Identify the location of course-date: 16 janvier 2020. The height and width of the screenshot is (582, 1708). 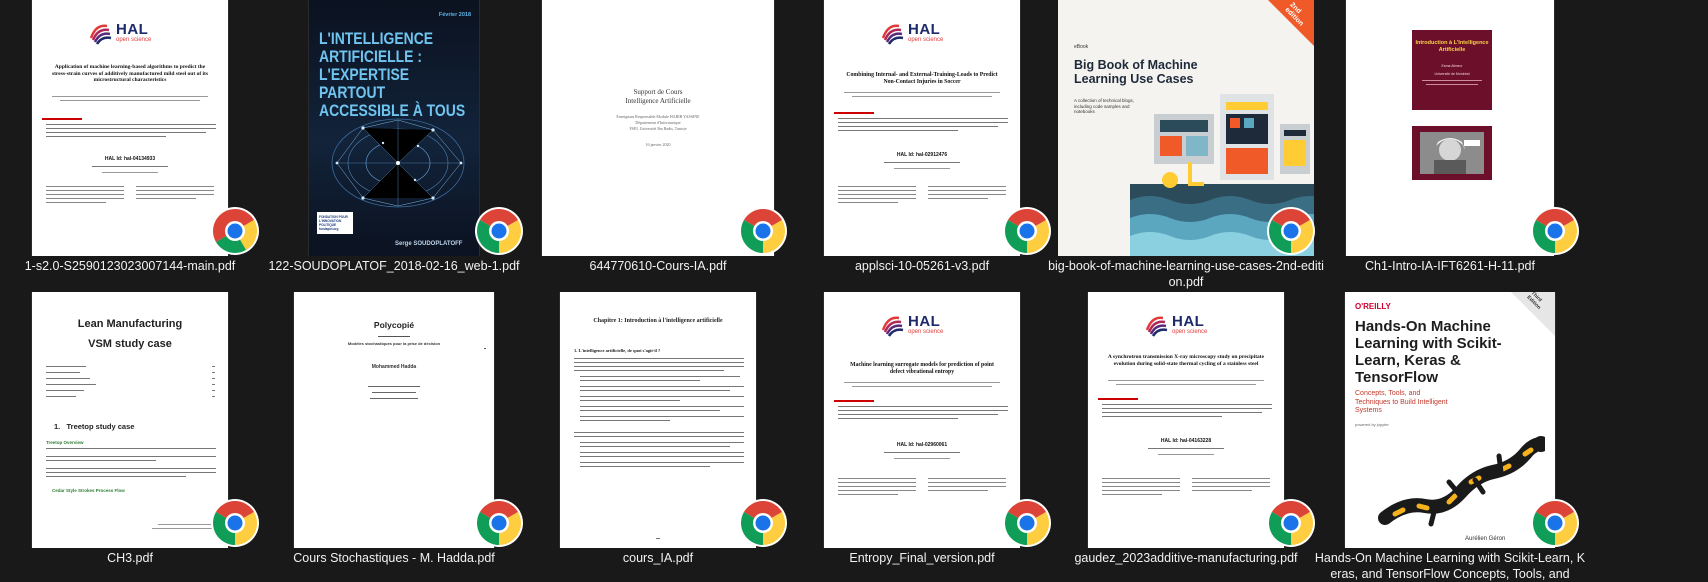
(658, 144).